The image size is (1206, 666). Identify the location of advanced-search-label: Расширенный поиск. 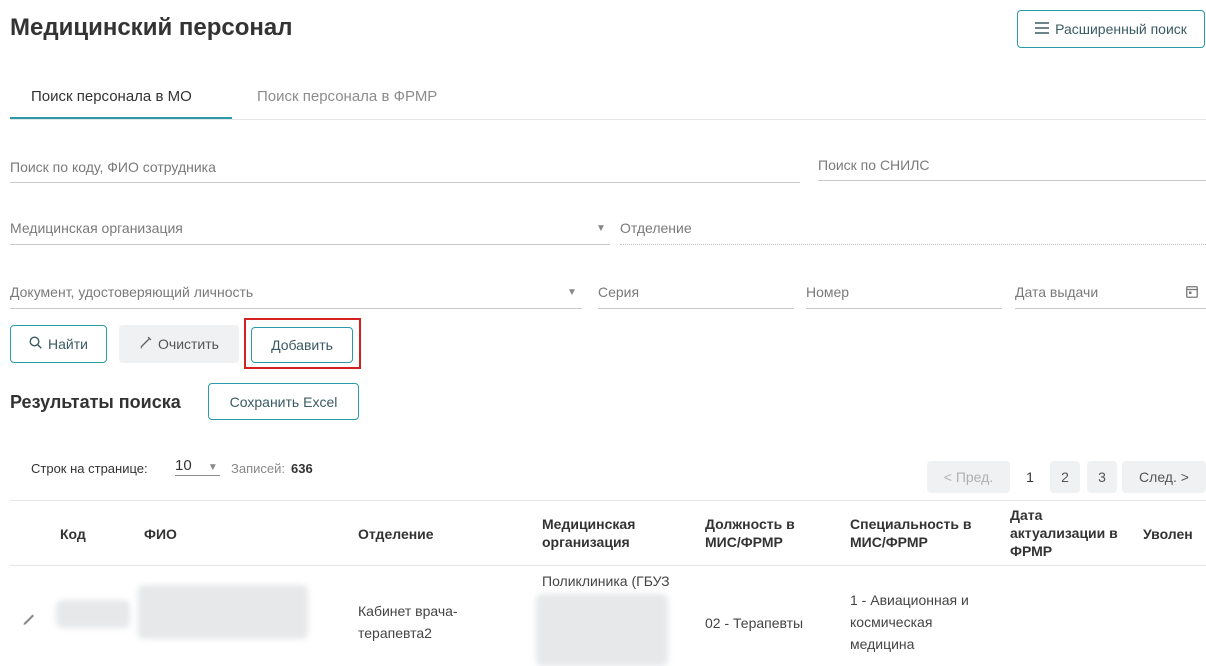
(1121, 29).